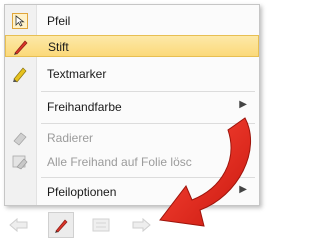  What do you see at coordinates (82, 192) in the screenshot?
I see `menu-item-label: Pfeiloptionen` at bounding box center [82, 192].